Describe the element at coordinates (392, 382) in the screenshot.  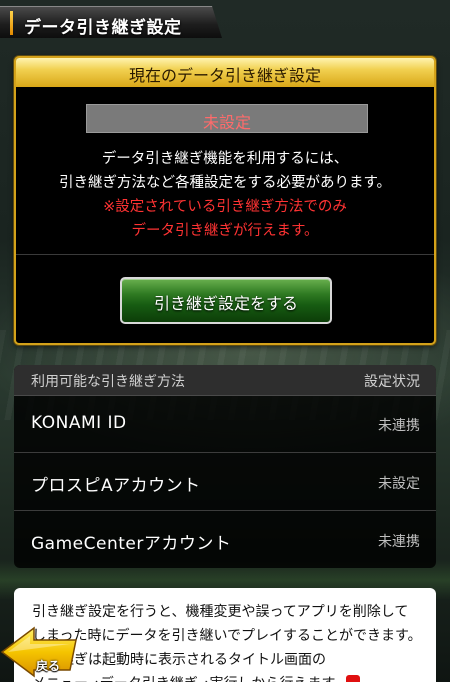
I see `methods-header-status: 設定状況` at that location.